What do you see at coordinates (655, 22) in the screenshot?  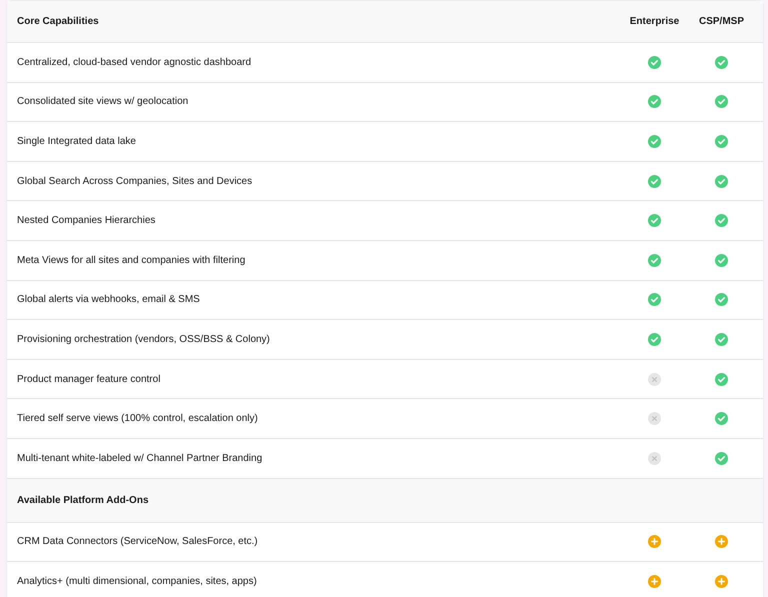 I see `column-header: Enterprise` at bounding box center [655, 22].